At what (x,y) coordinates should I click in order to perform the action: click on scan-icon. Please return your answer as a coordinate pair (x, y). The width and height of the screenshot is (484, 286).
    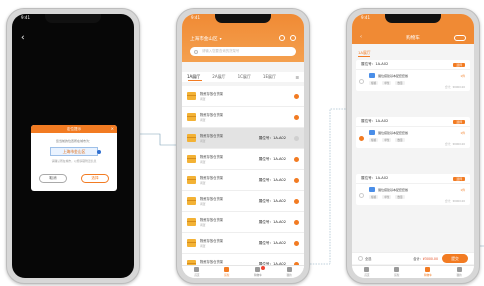
    Looking at the image, I should click on (293, 38).